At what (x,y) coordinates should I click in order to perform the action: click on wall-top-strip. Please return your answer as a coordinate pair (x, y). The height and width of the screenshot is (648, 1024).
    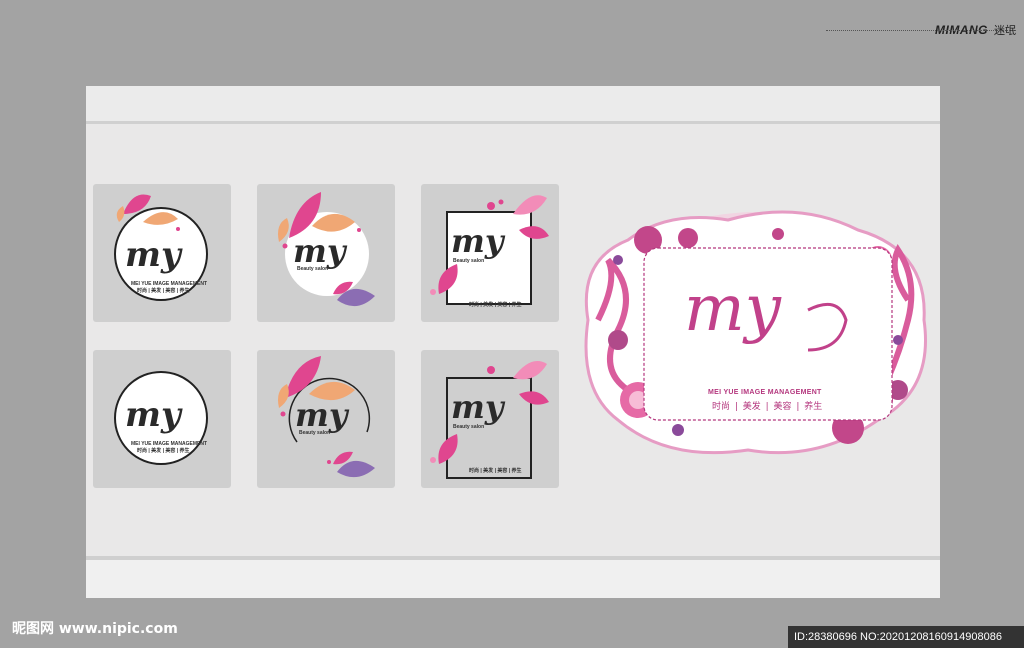
    Looking at the image, I should click on (513, 105).